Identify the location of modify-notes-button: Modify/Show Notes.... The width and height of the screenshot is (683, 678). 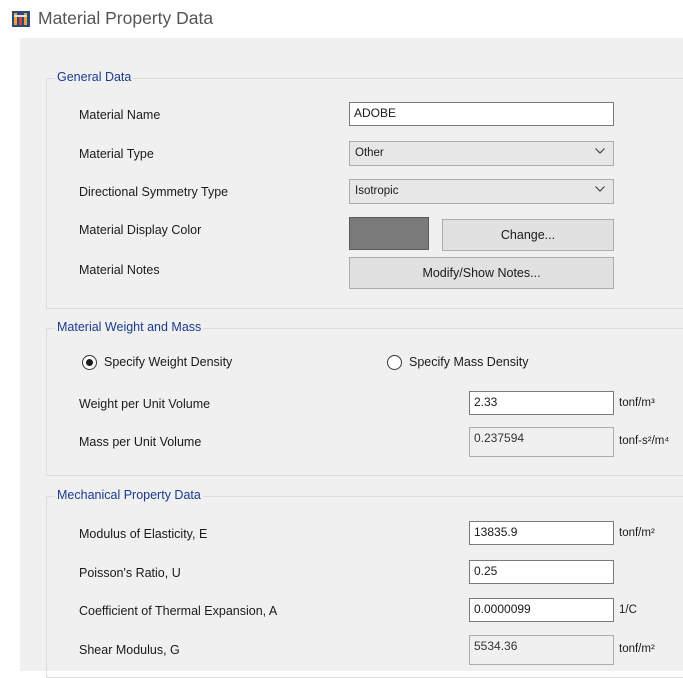
(481, 273).